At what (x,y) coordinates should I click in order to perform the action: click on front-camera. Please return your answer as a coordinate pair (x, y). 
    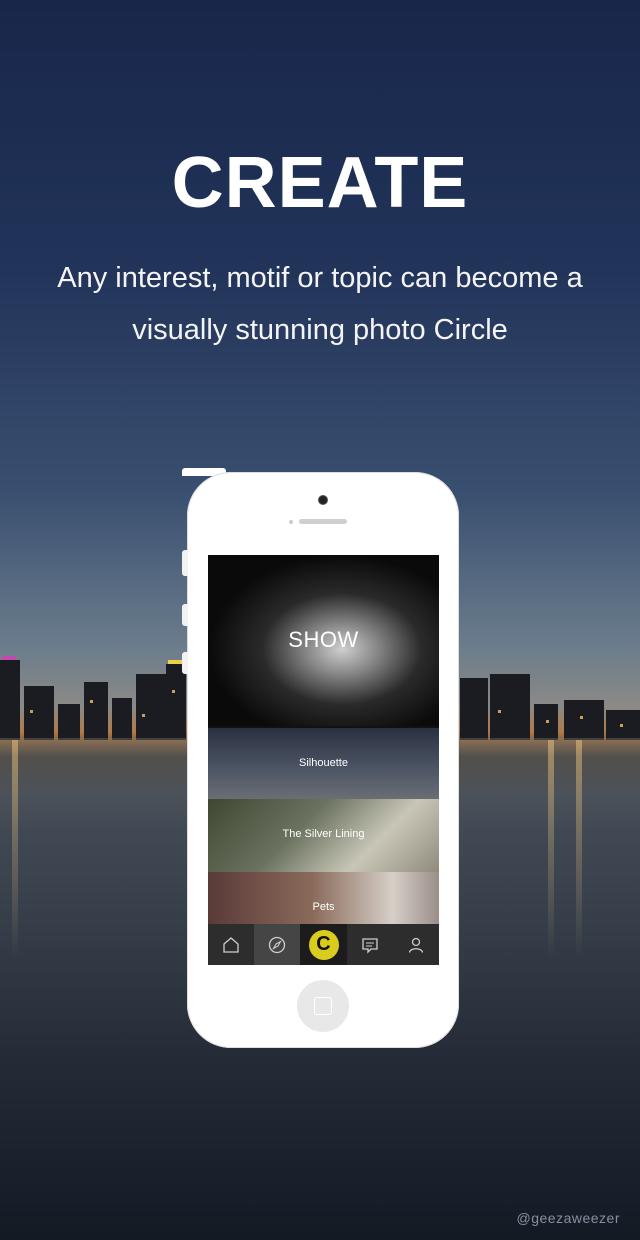
    Looking at the image, I should click on (323, 500).